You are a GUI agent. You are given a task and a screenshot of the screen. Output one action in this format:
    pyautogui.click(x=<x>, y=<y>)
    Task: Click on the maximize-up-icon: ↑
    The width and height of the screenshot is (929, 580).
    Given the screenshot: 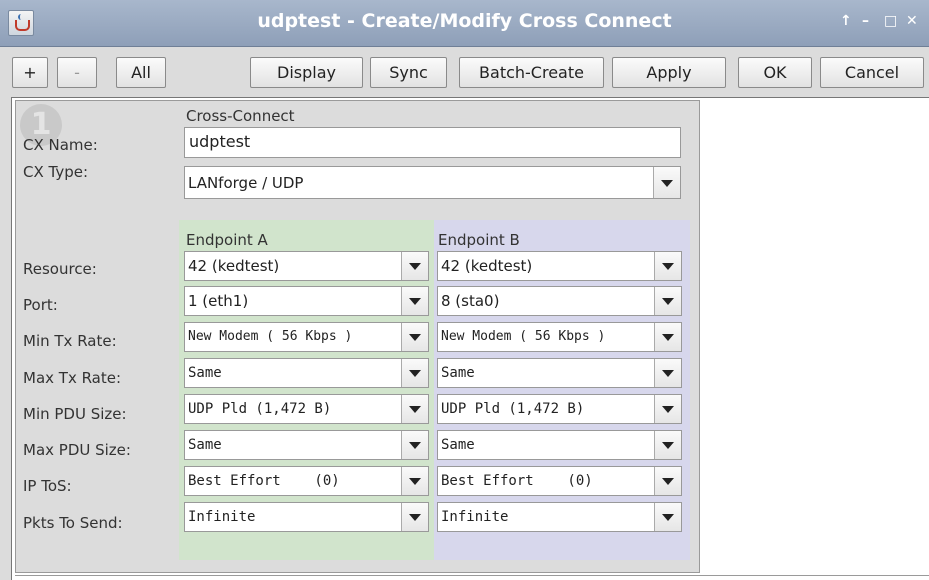 What is the action you would take?
    pyautogui.click(x=846, y=21)
    